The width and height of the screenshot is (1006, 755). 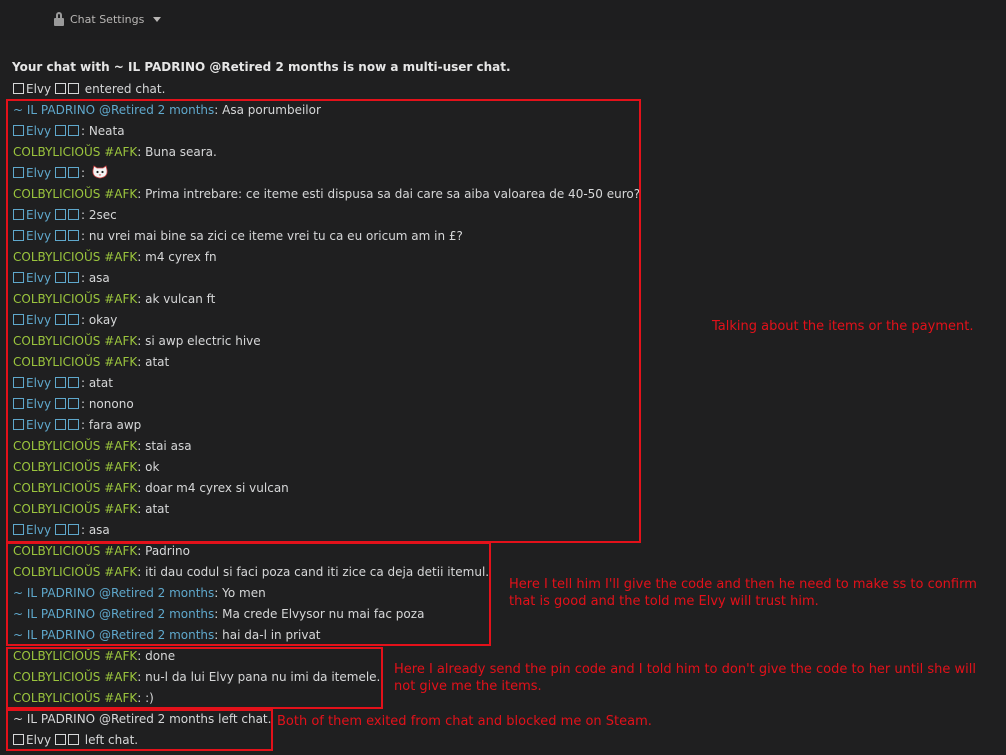 What do you see at coordinates (194, 678) in the screenshot?
I see `highlight-box-pin` at bounding box center [194, 678].